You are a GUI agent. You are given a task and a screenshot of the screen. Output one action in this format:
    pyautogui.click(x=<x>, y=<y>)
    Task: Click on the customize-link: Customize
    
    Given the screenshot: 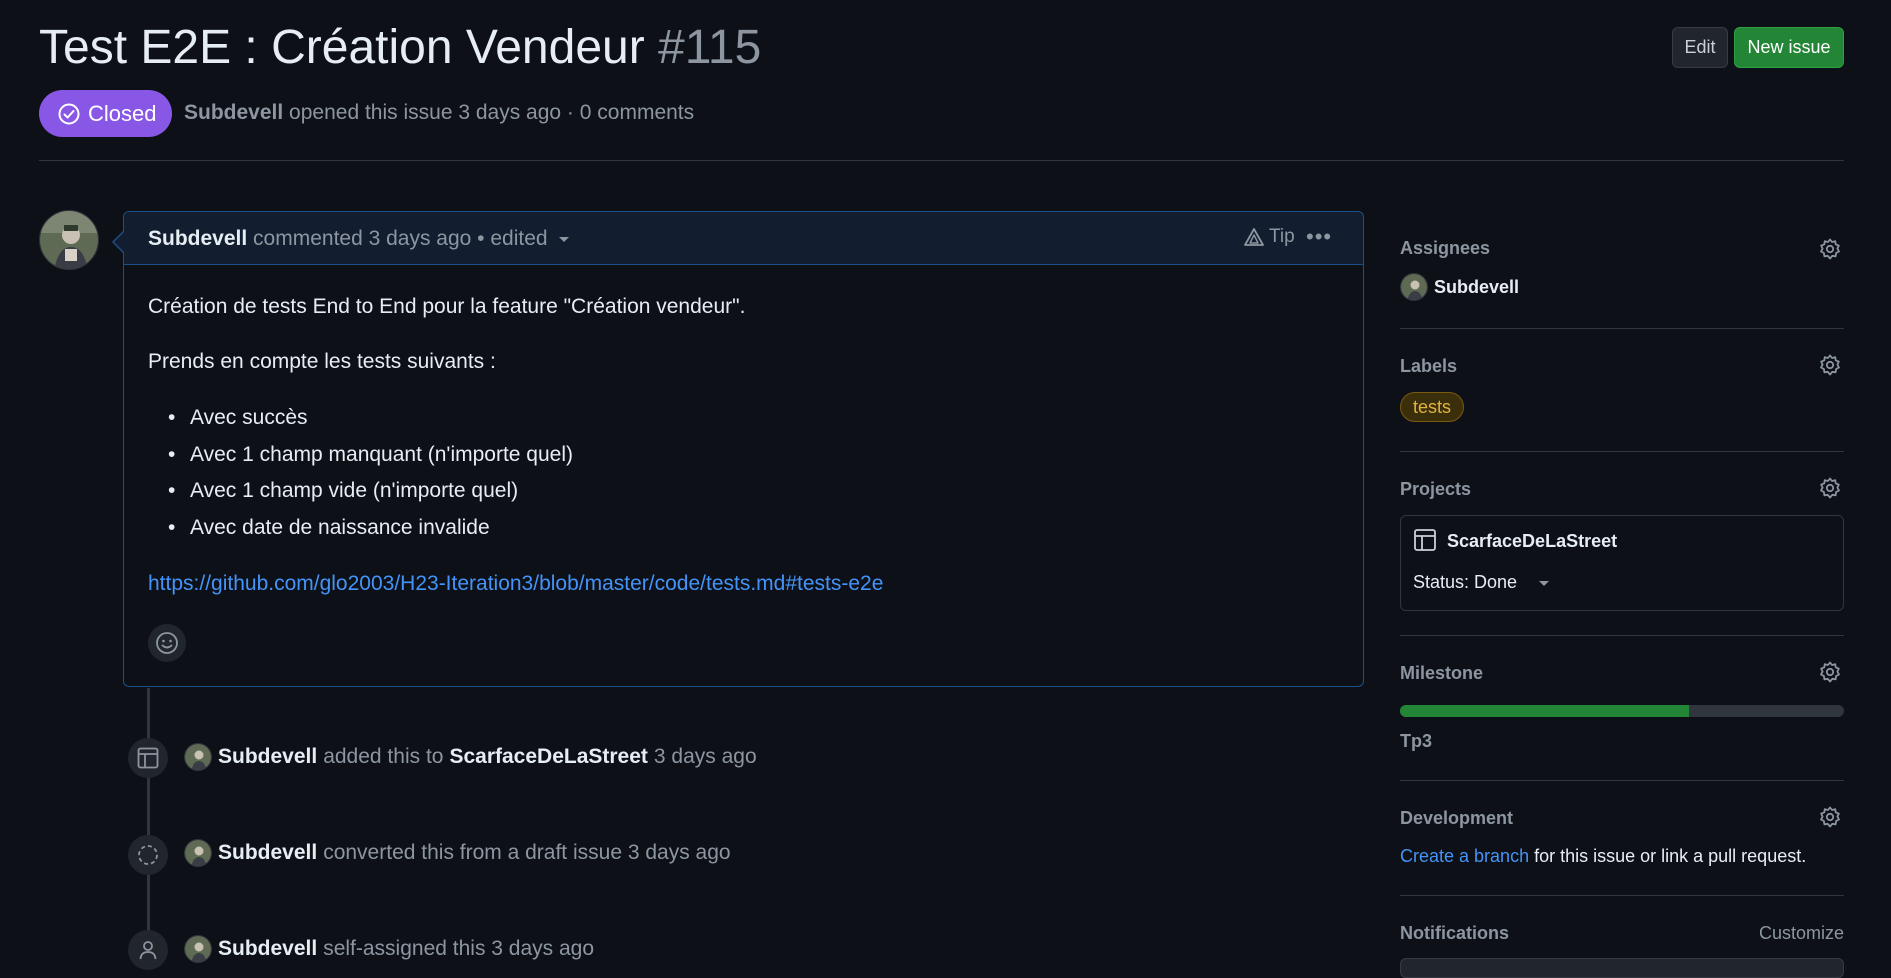 What is the action you would take?
    pyautogui.click(x=1801, y=933)
    